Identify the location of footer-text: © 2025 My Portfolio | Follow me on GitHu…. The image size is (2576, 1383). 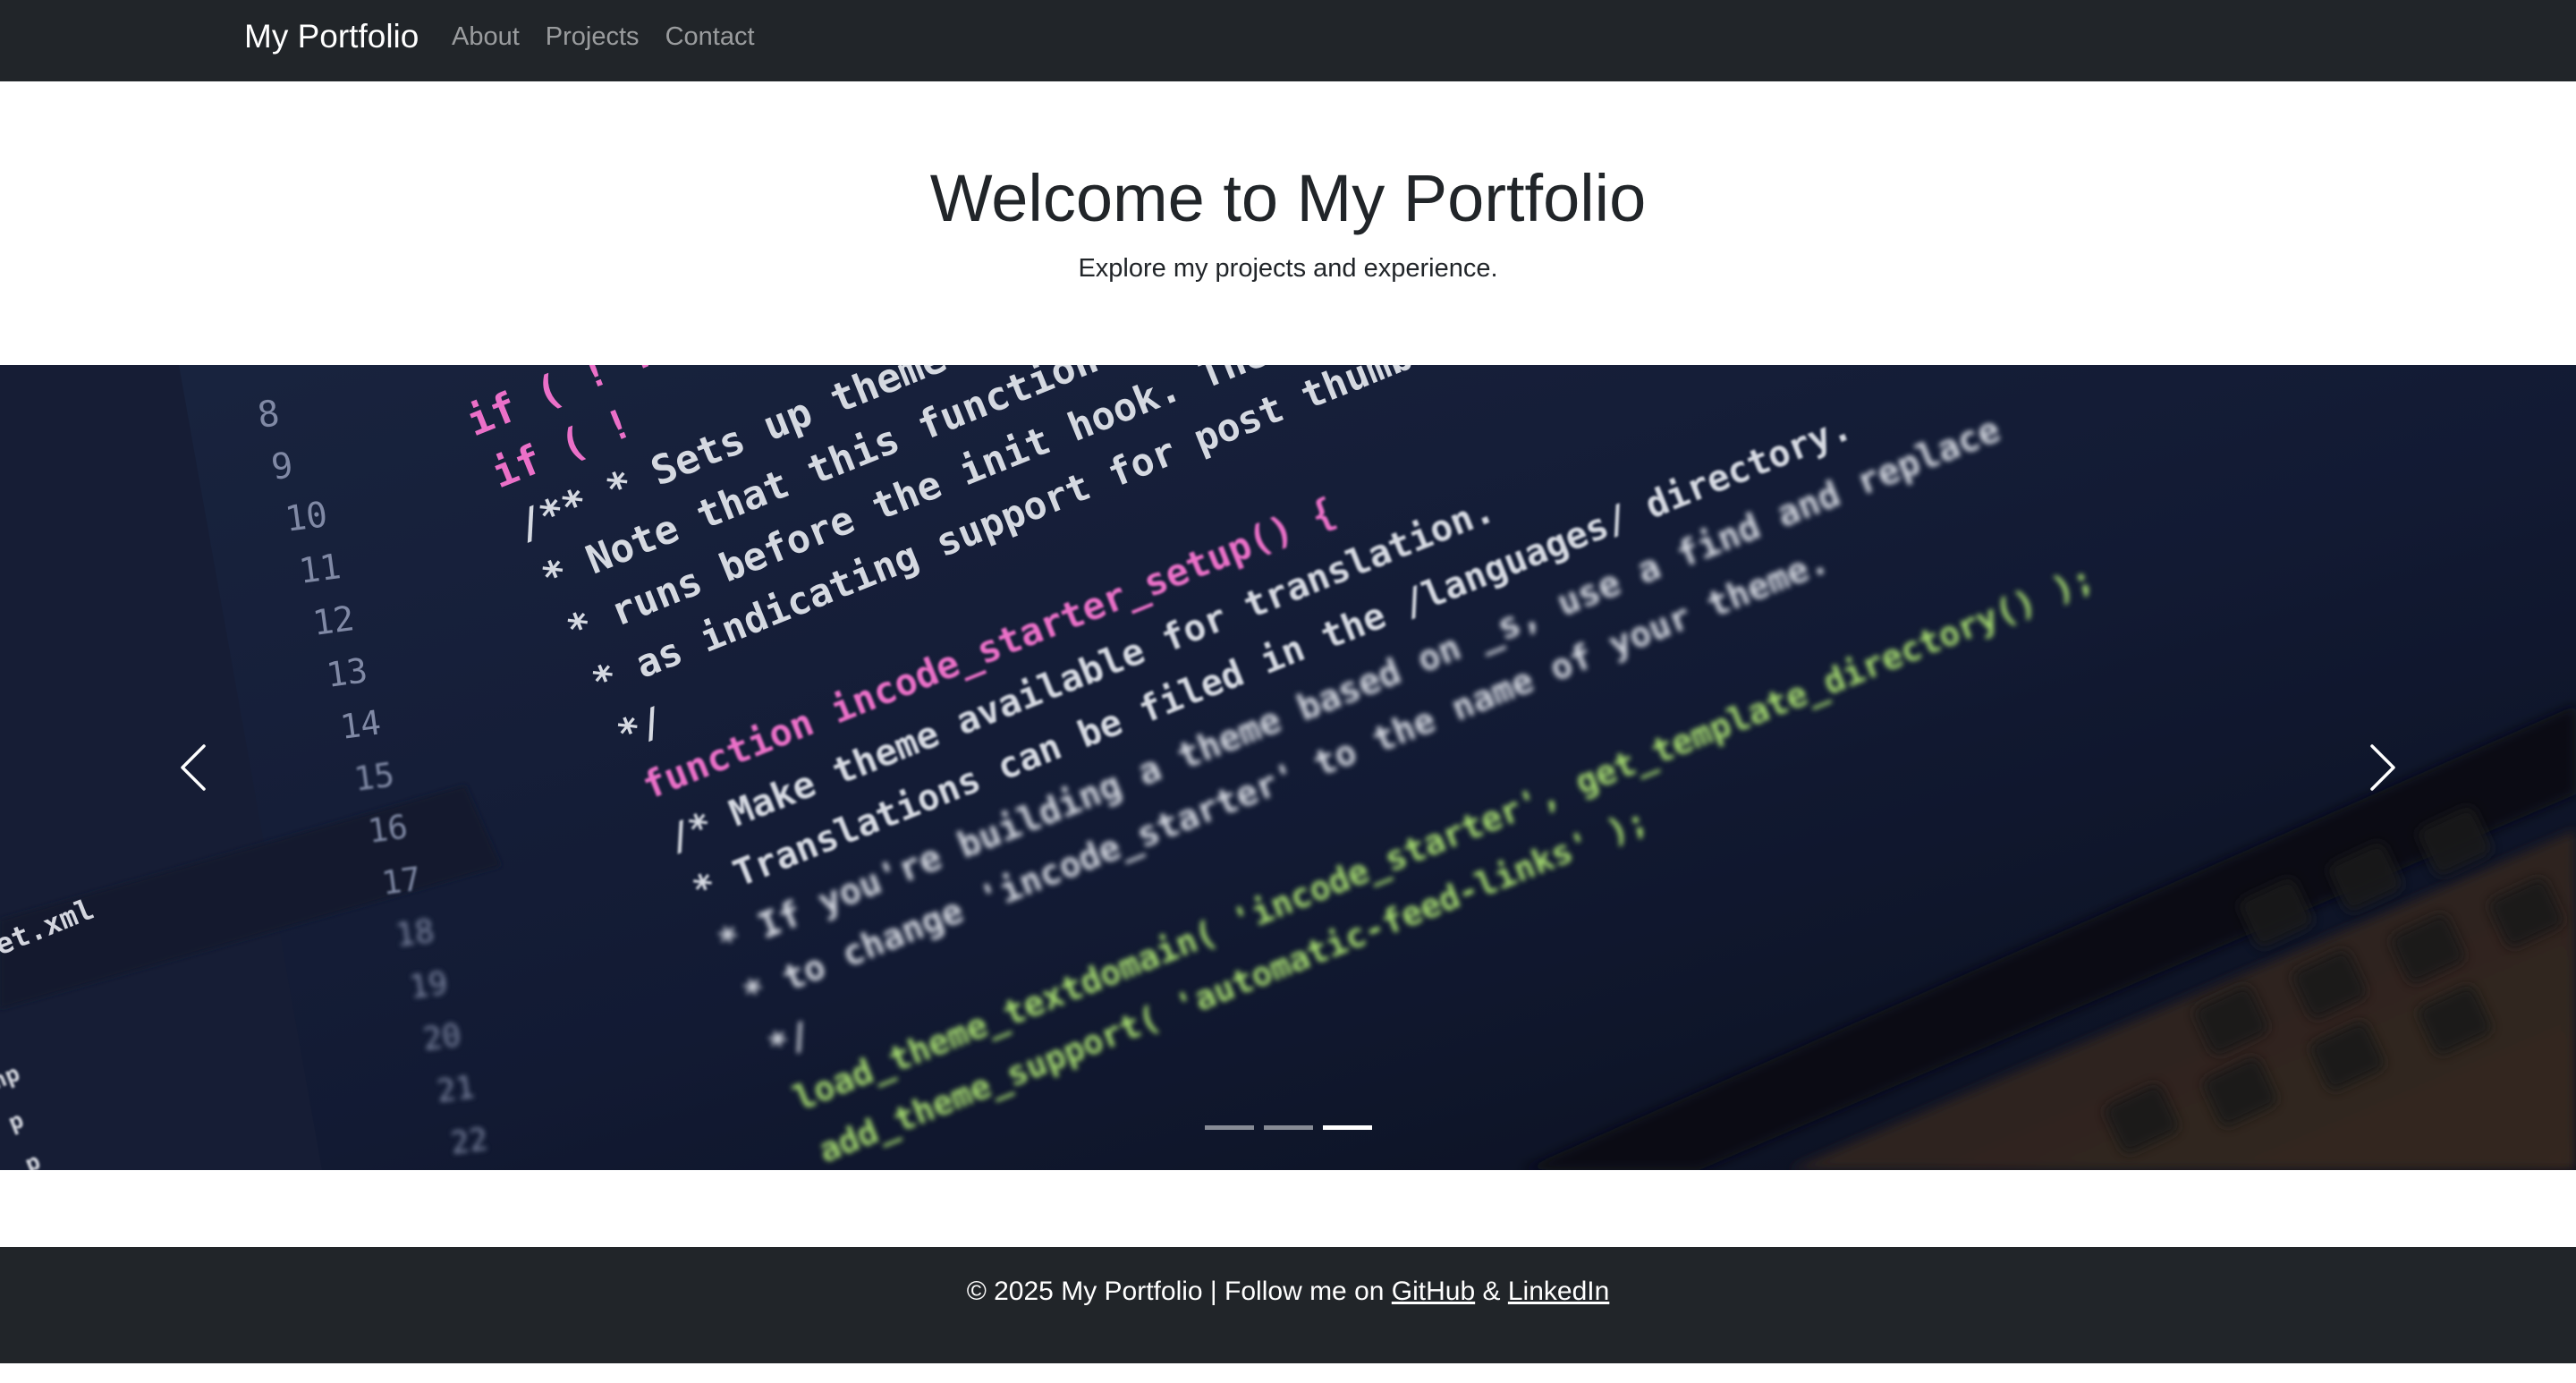
(1288, 1292).